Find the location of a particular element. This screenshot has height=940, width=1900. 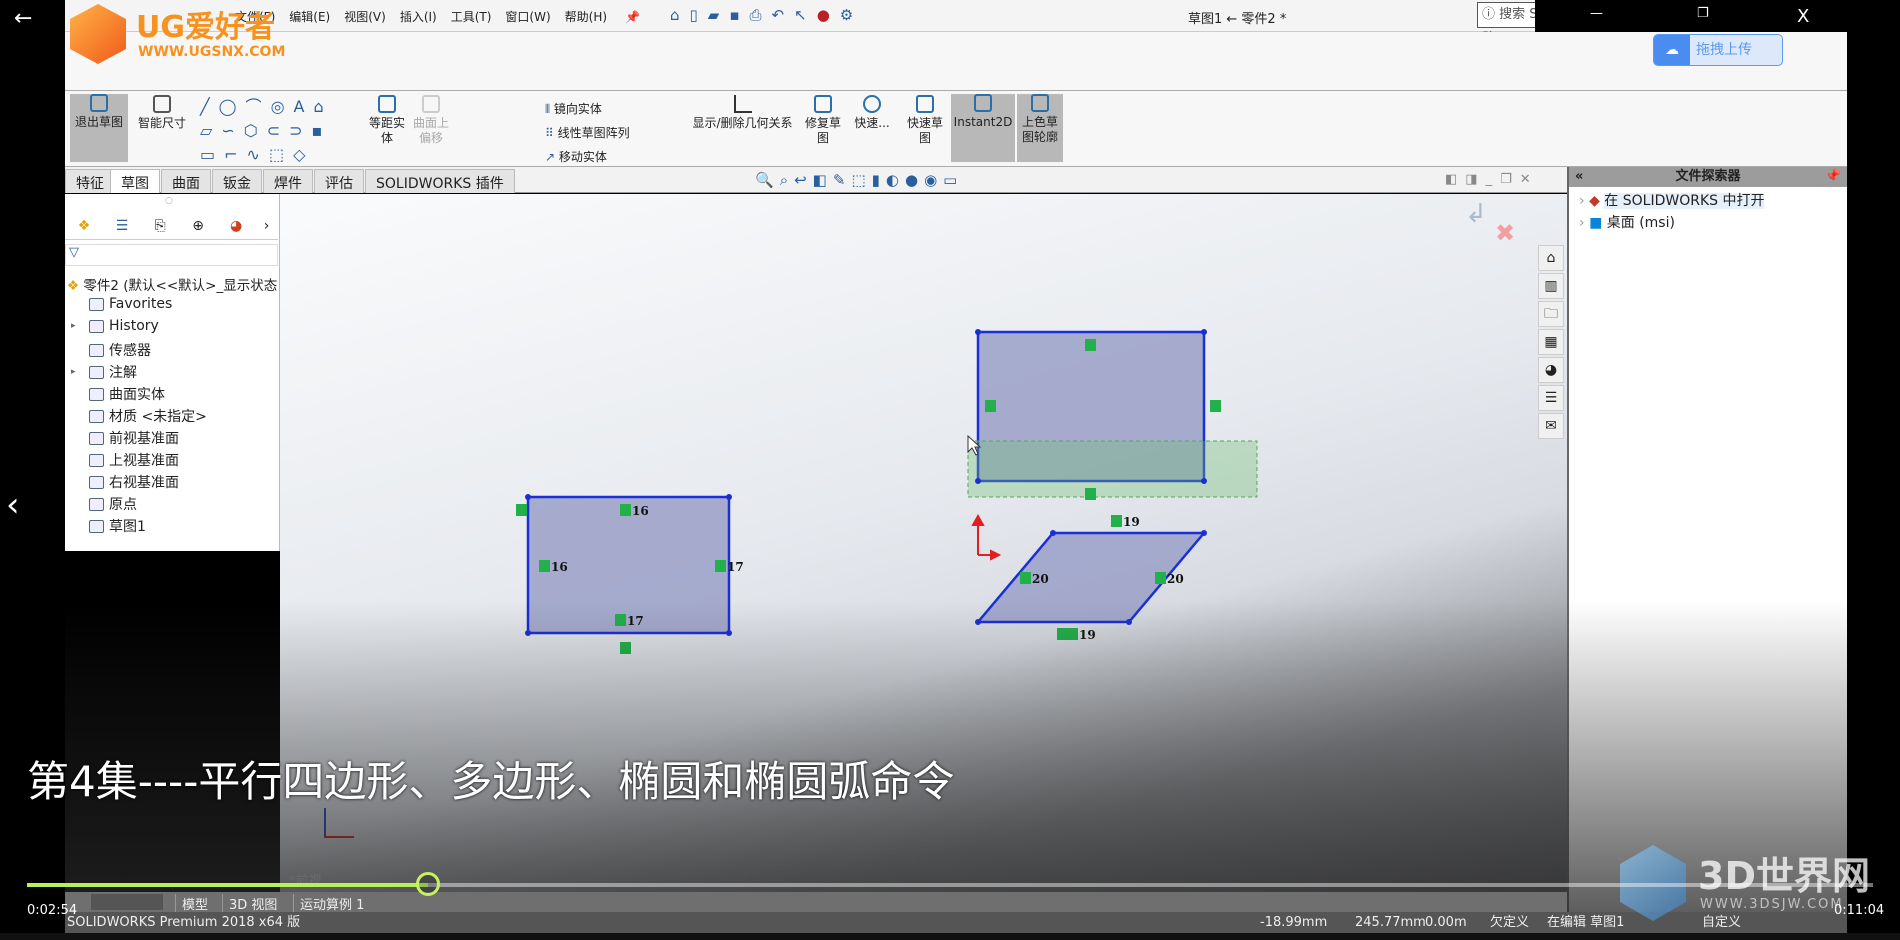

propertymanager-tab-icon: ☰ is located at coordinates (122, 228).